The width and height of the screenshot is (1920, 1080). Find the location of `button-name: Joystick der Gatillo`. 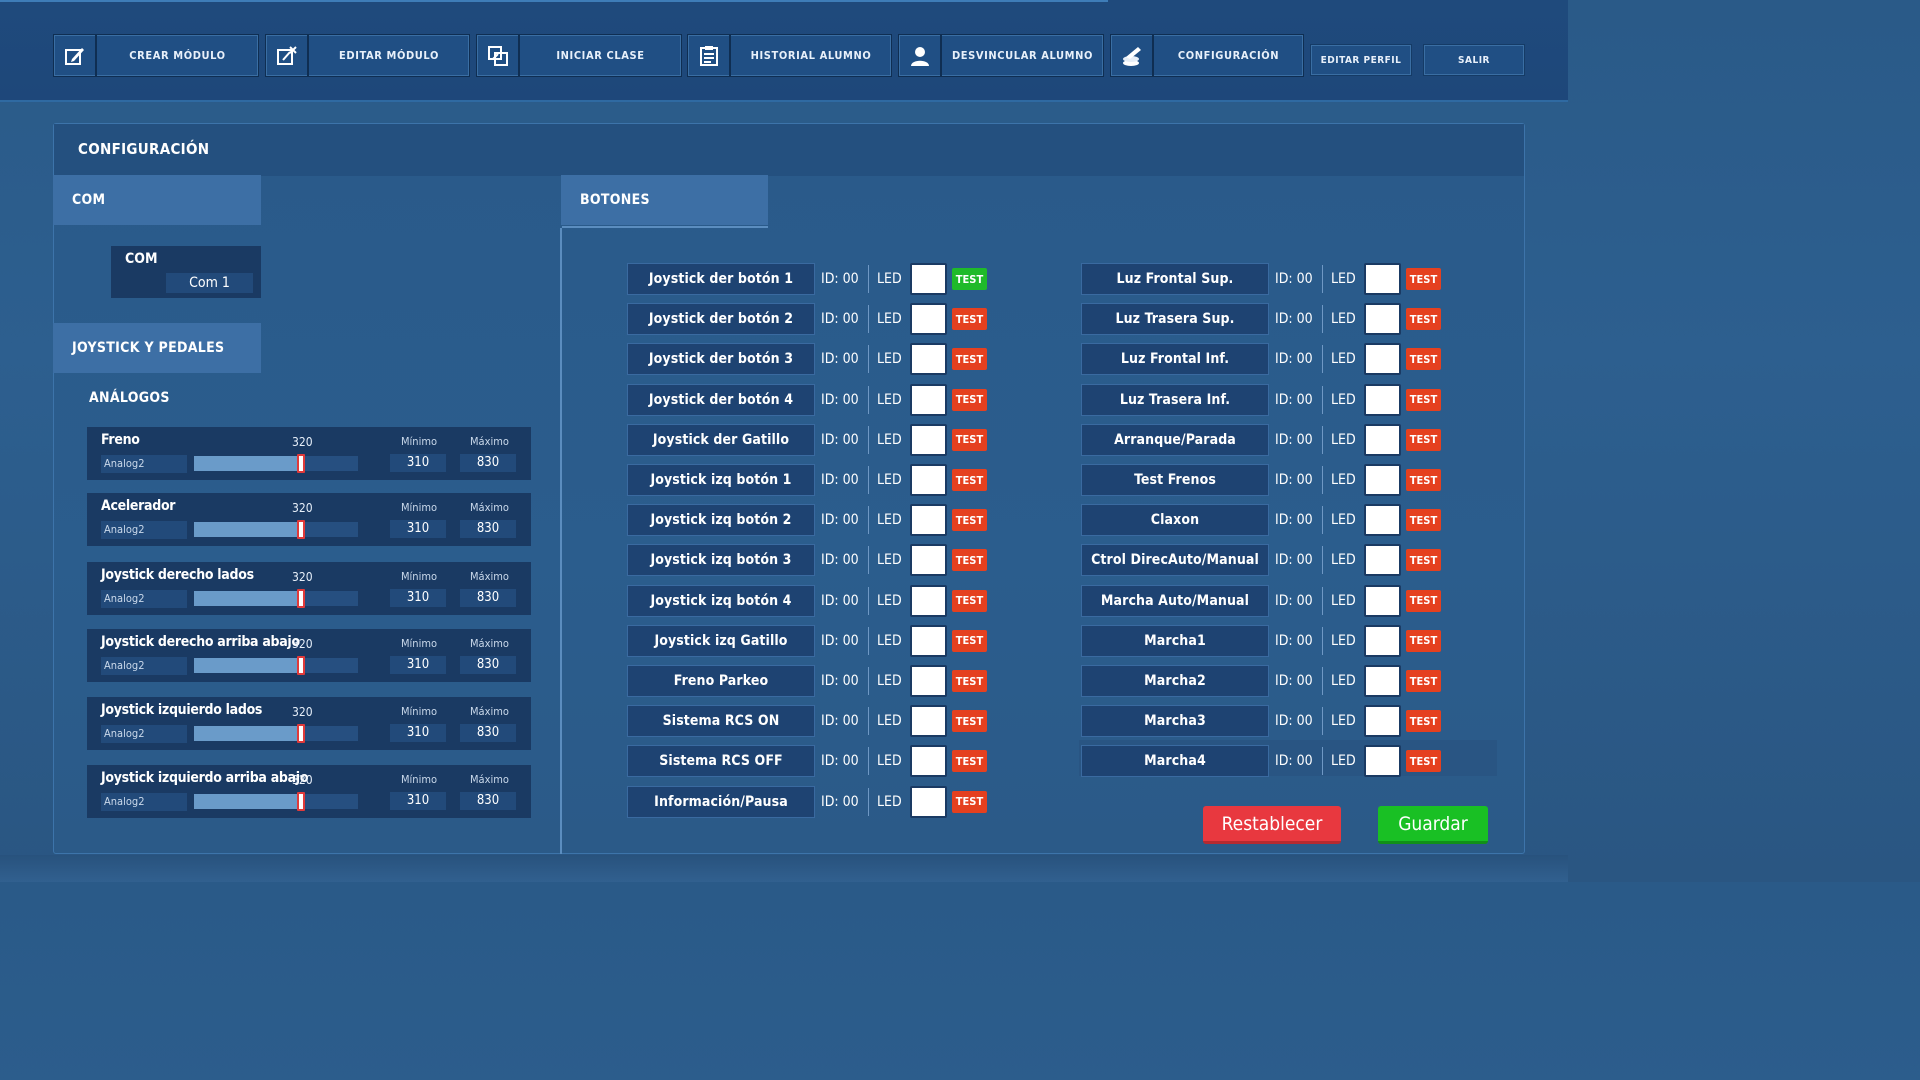

button-name: Joystick der Gatillo is located at coordinates (721, 439).